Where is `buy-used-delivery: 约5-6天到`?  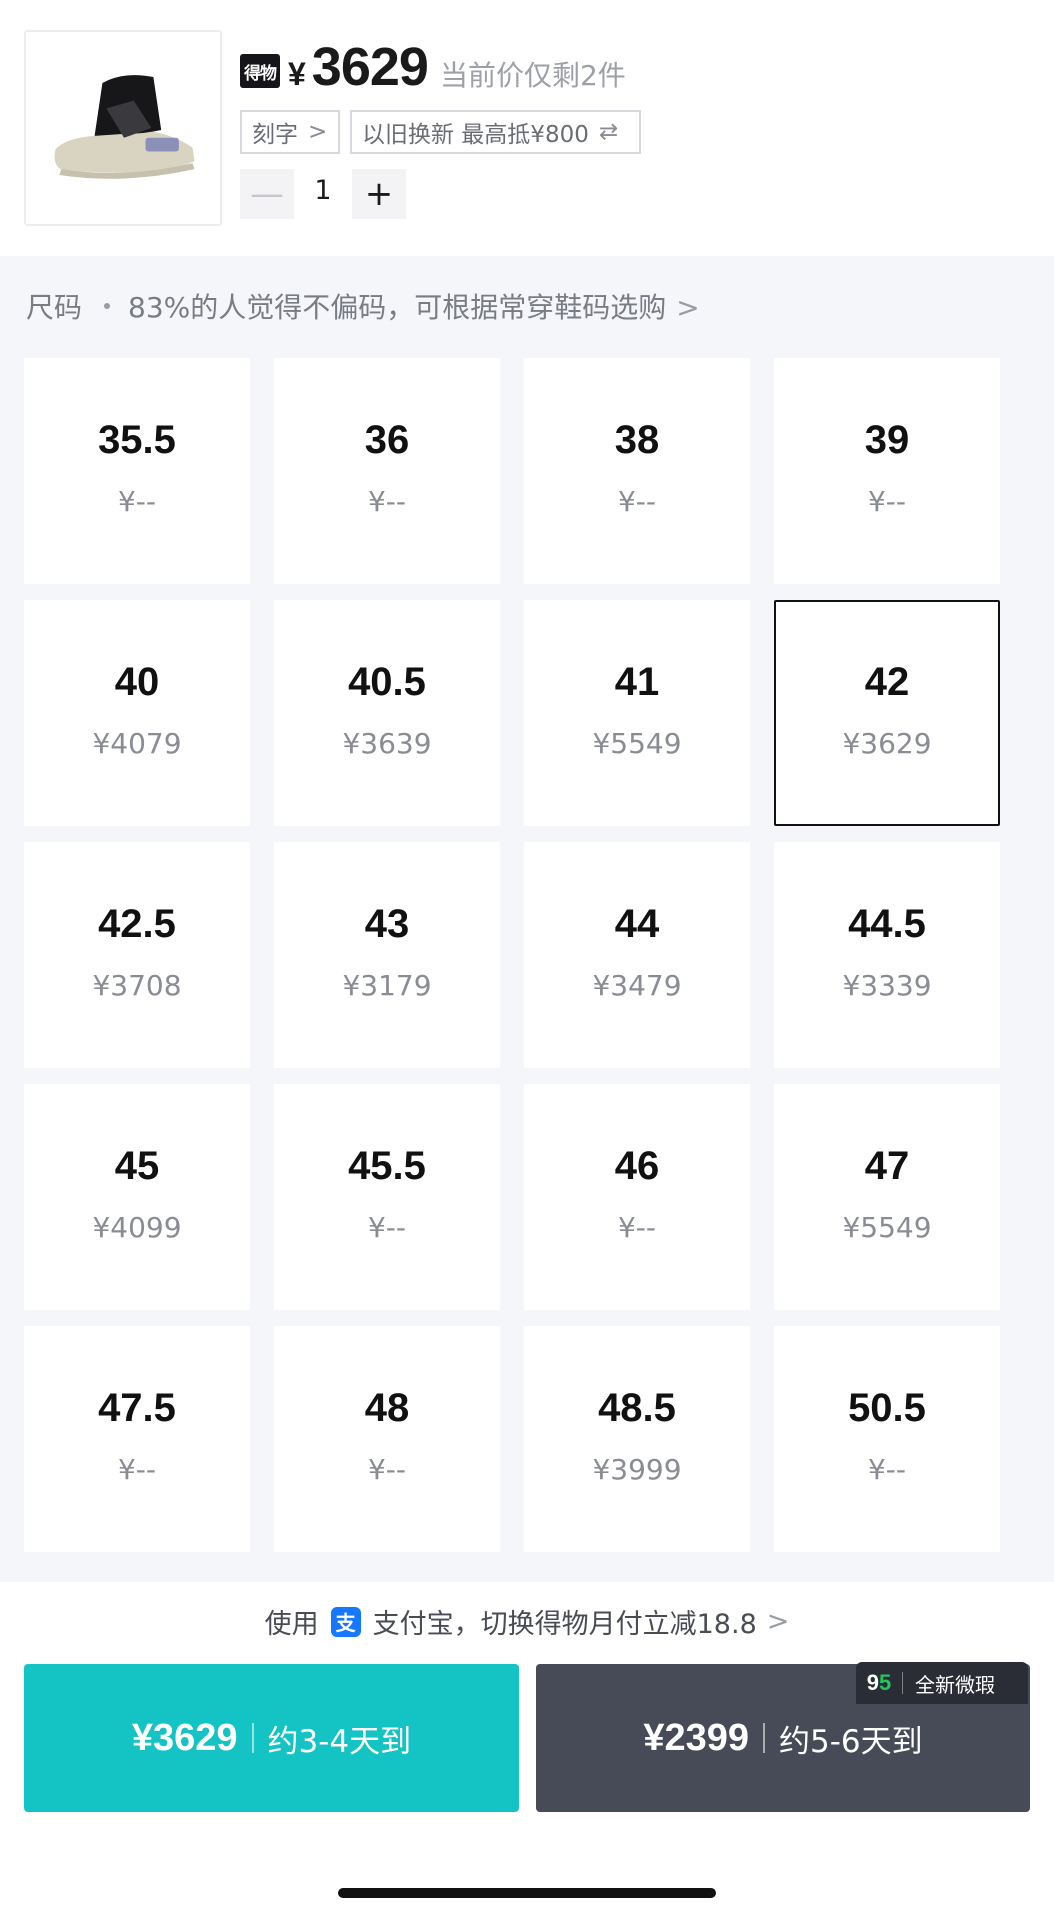 buy-used-delivery: 约5-6天到 is located at coordinates (851, 1741).